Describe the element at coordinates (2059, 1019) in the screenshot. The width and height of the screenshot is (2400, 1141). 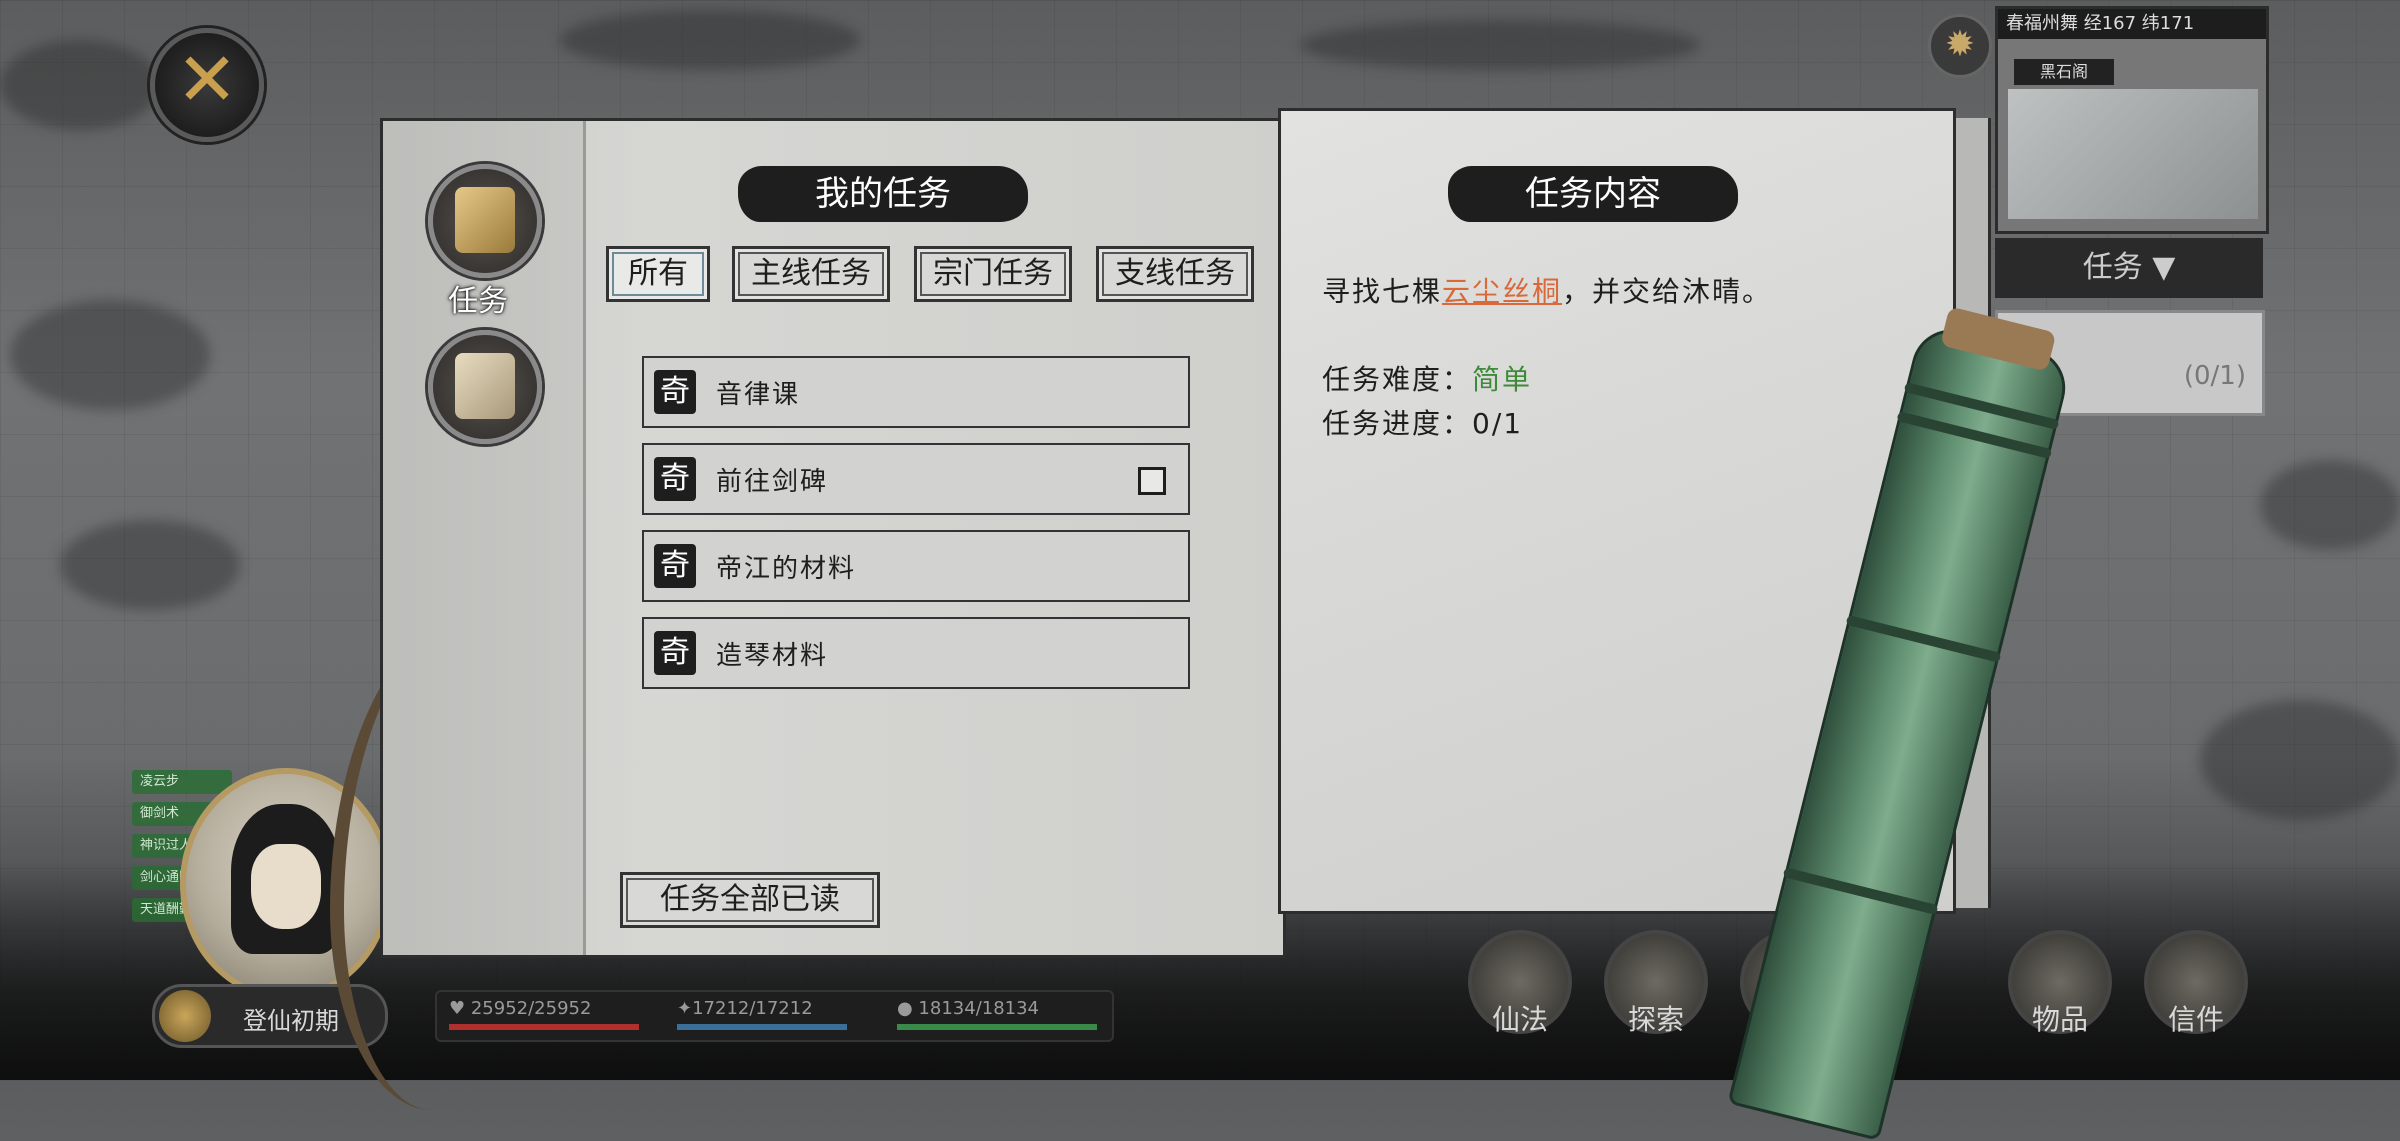
I see `menu-label: 物品` at that location.